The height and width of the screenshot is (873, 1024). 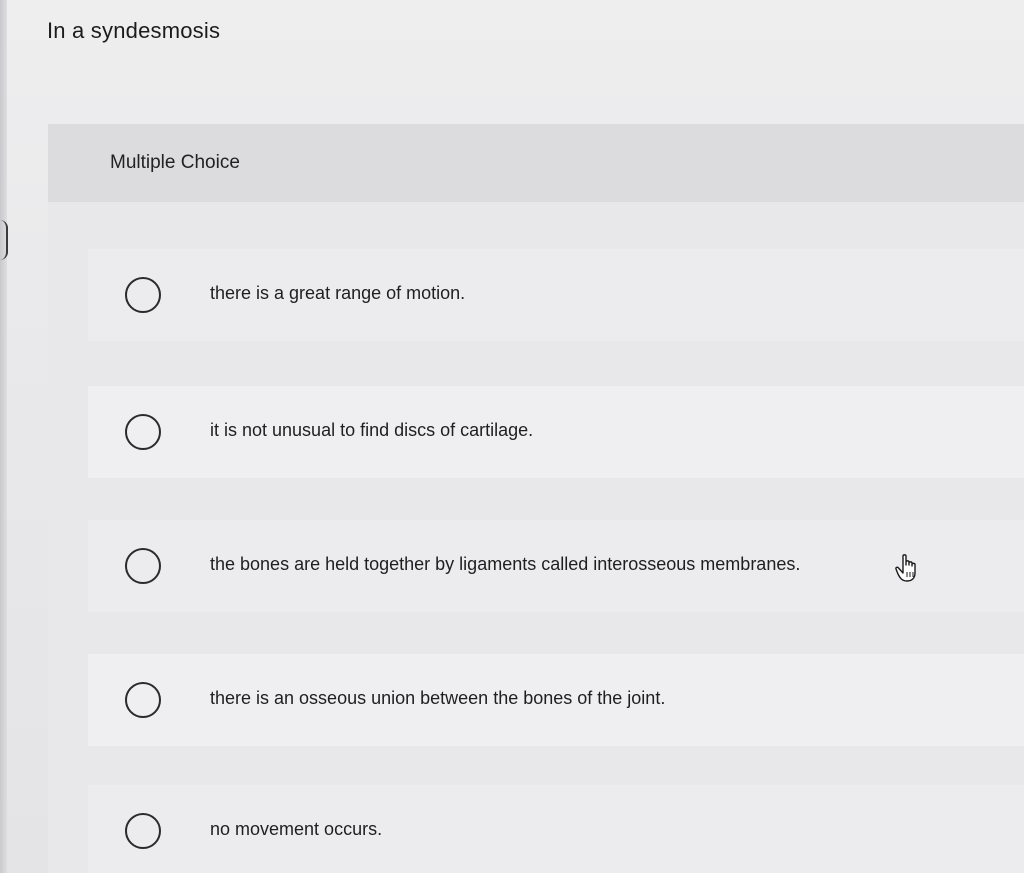 I want to click on question-title: In a syndesmosis, so click(x=134, y=30).